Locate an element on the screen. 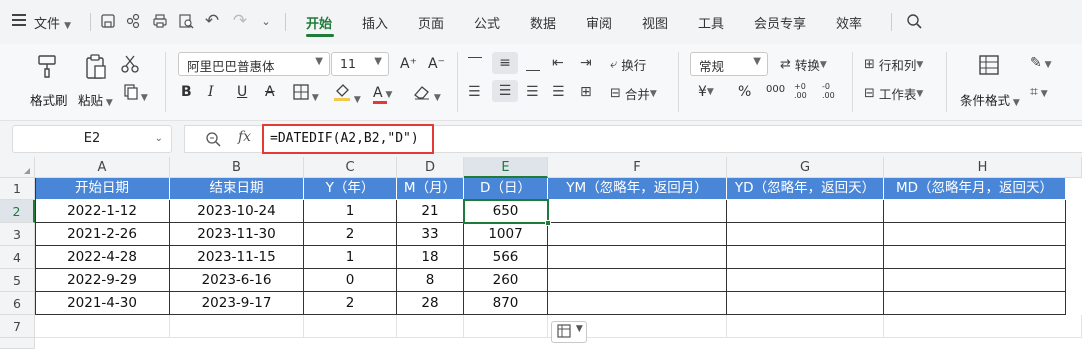 The height and width of the screenshot is (349, 1082). print-preview-icon is located at coordinates (186, 21).